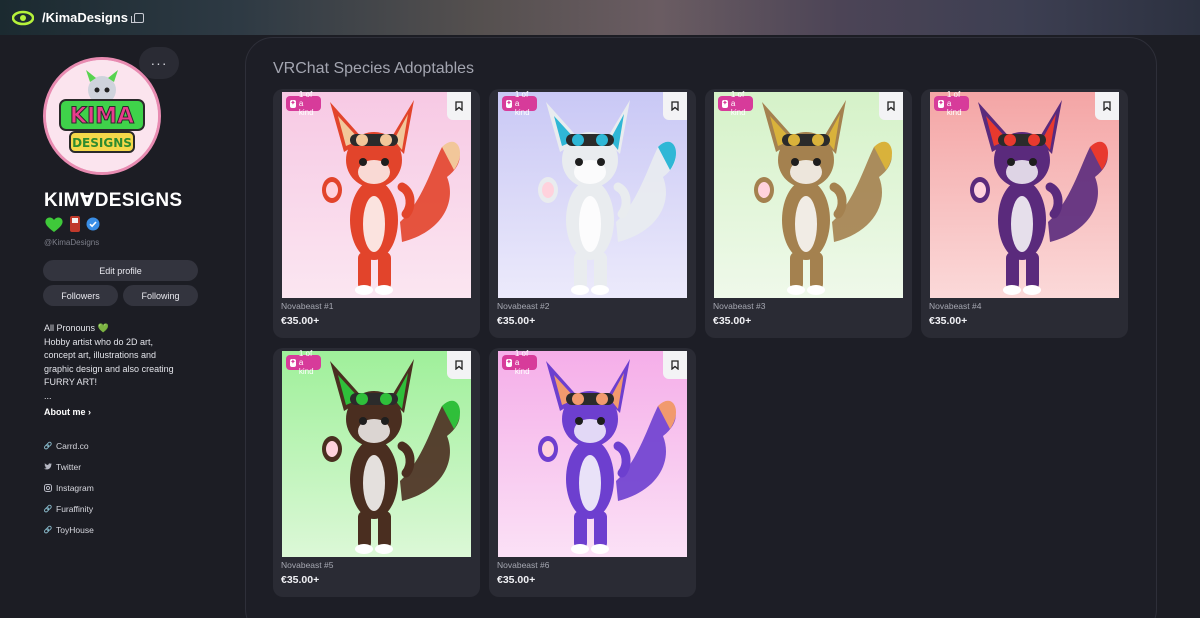 Image resolution: width=1200 pixels, height=618 pixels. What do you see at coordinates (159, 63) in the screenshot?
I see `more-options-button: ···` at bounding box center [159, 63].